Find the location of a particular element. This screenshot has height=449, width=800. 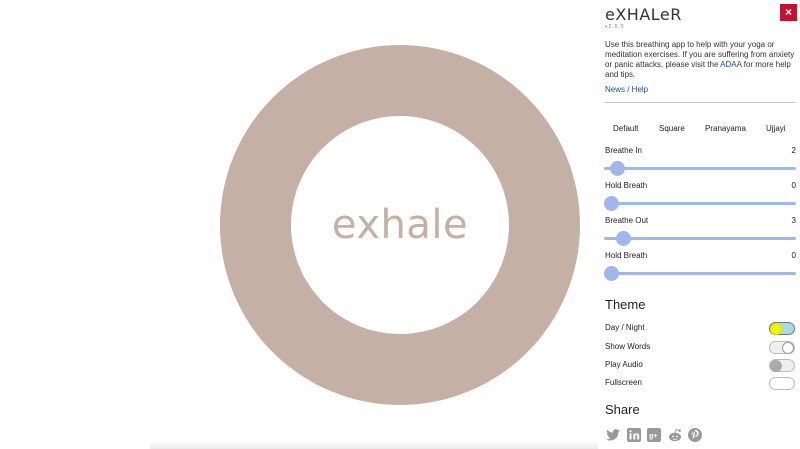

hold-breath-1-thumb is located at coordinates (611, 203).